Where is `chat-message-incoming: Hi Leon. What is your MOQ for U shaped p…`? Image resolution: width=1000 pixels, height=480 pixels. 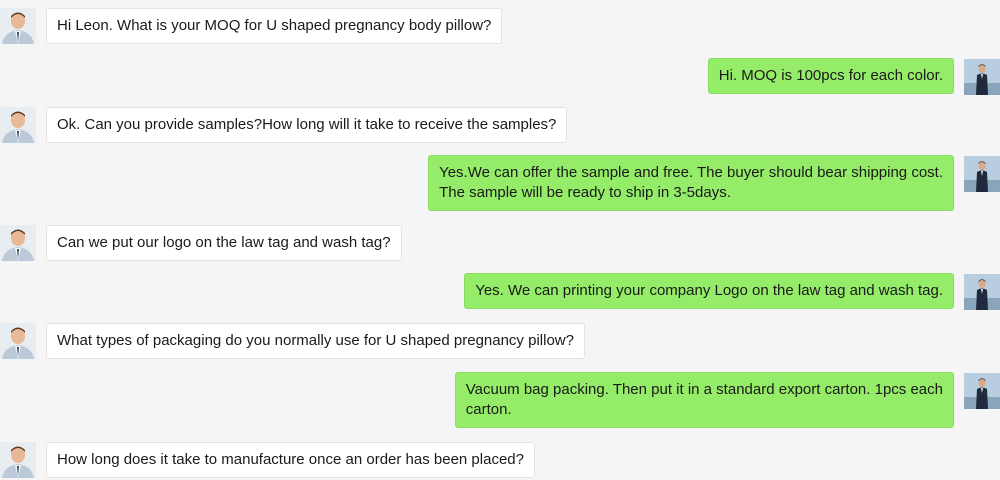 chat-message-incoming: Hi Leon. What is your MOQ for U shaped p… is located at coordinates (500, 25).